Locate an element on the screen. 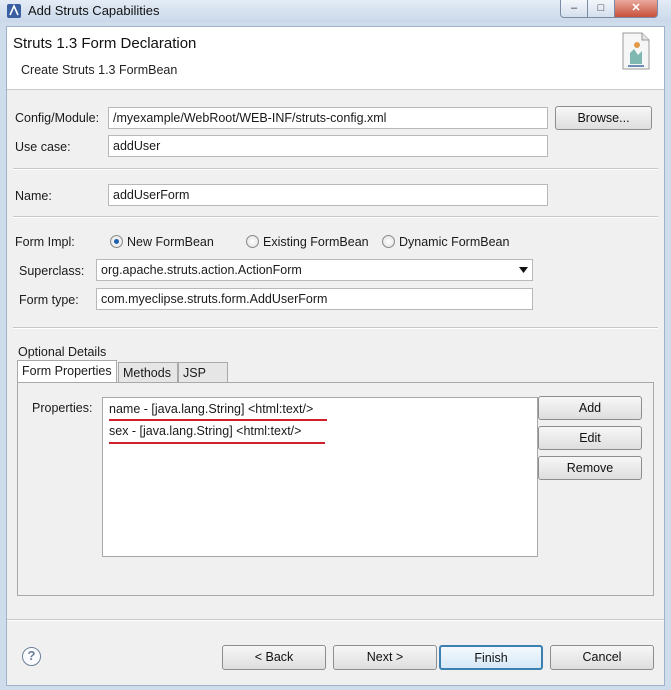 The height and width of the screenshot is (690, 671). tab-bar: Form Properties Methods JSP is located at coordinates (137, 373).